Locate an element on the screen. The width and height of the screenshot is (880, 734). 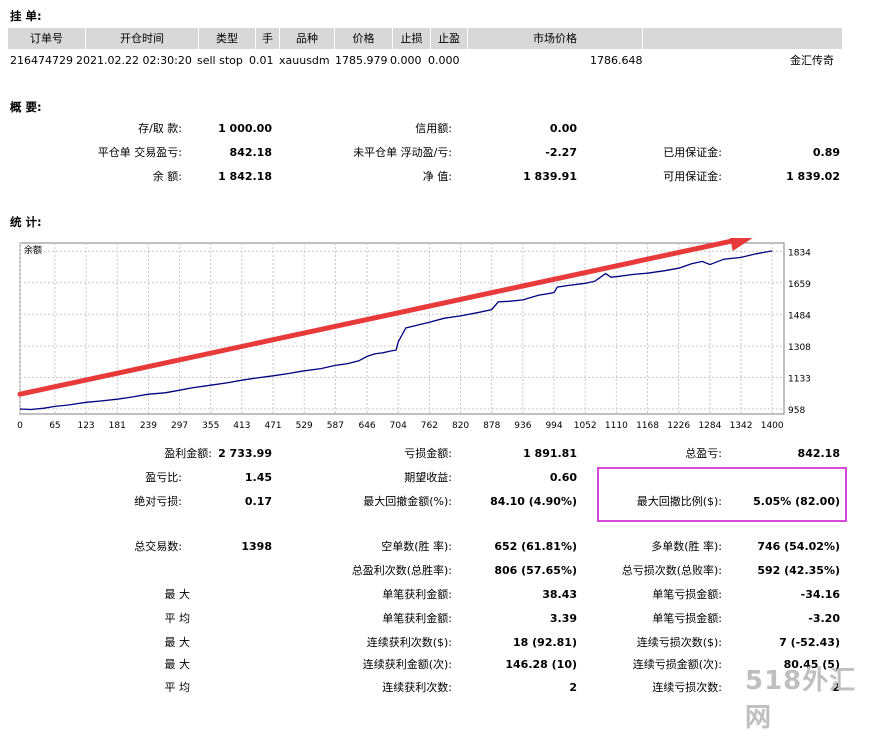
chart-title: 余额 is located at coordinates (33, 250).